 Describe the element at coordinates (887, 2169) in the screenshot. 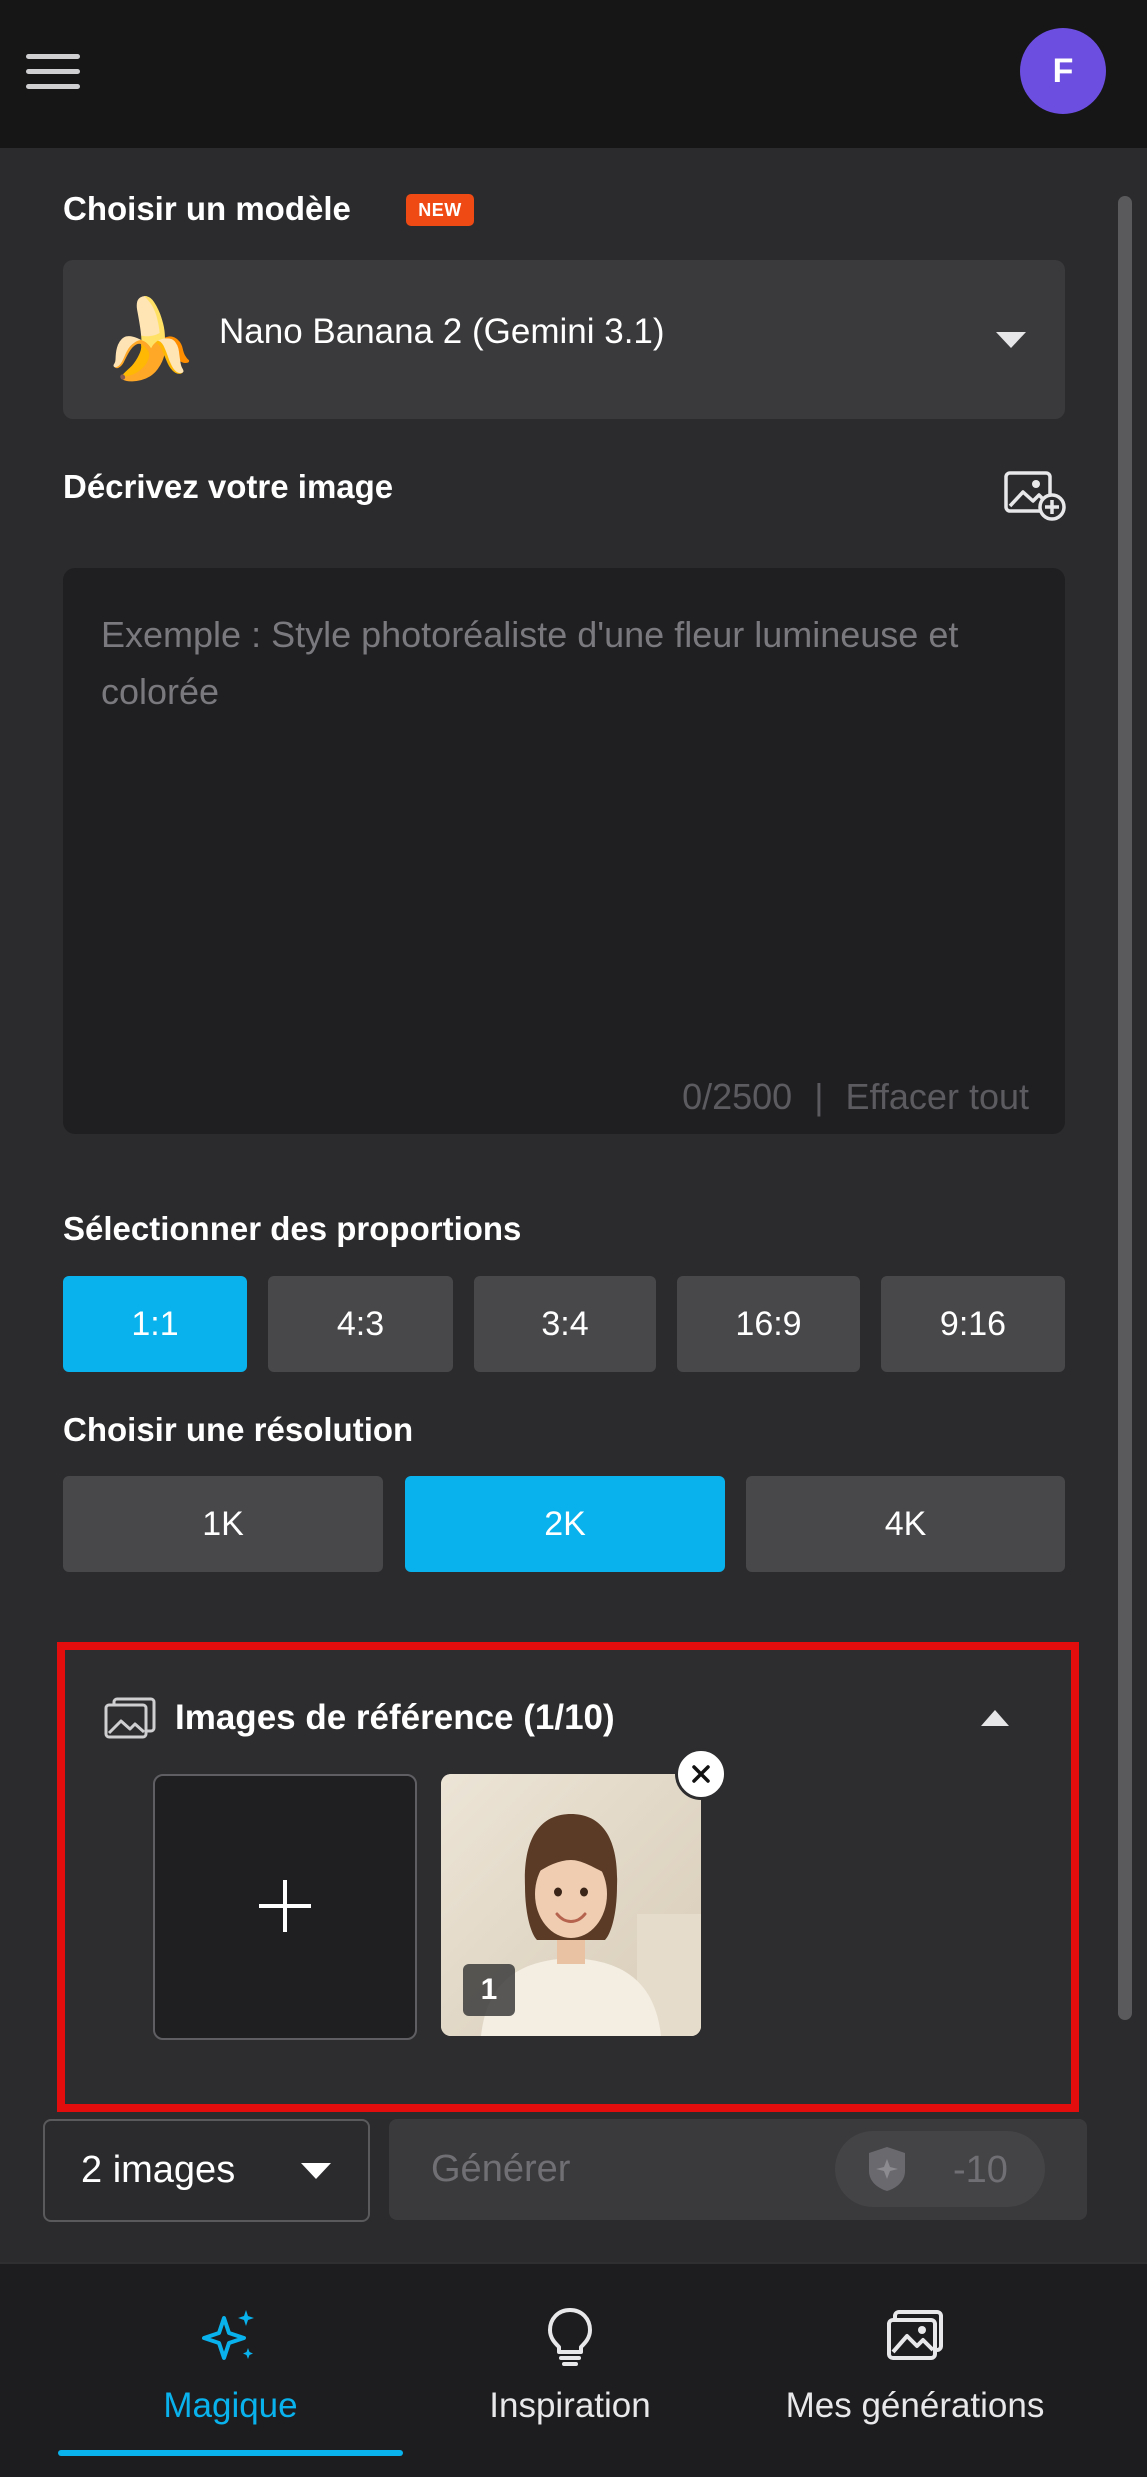

I see `credit-coin-icon` at that location.